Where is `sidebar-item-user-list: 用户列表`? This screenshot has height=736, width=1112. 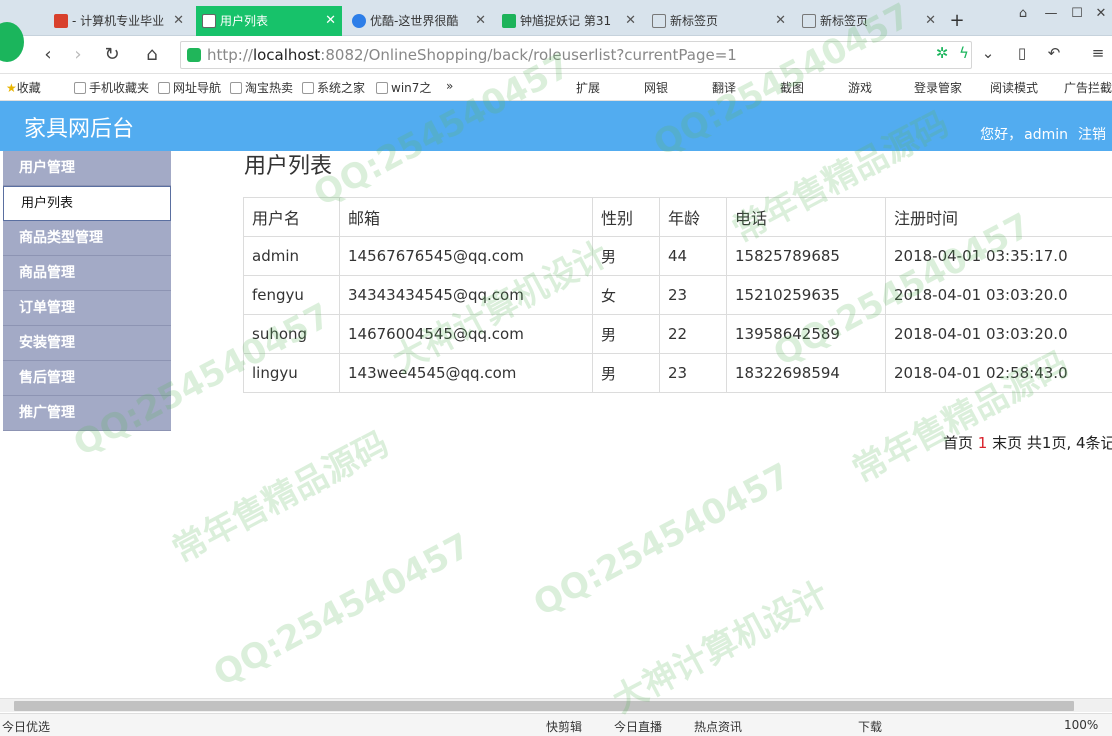
sidebar-item-user-list: 用户列表 is located at coordinates (87, 203).